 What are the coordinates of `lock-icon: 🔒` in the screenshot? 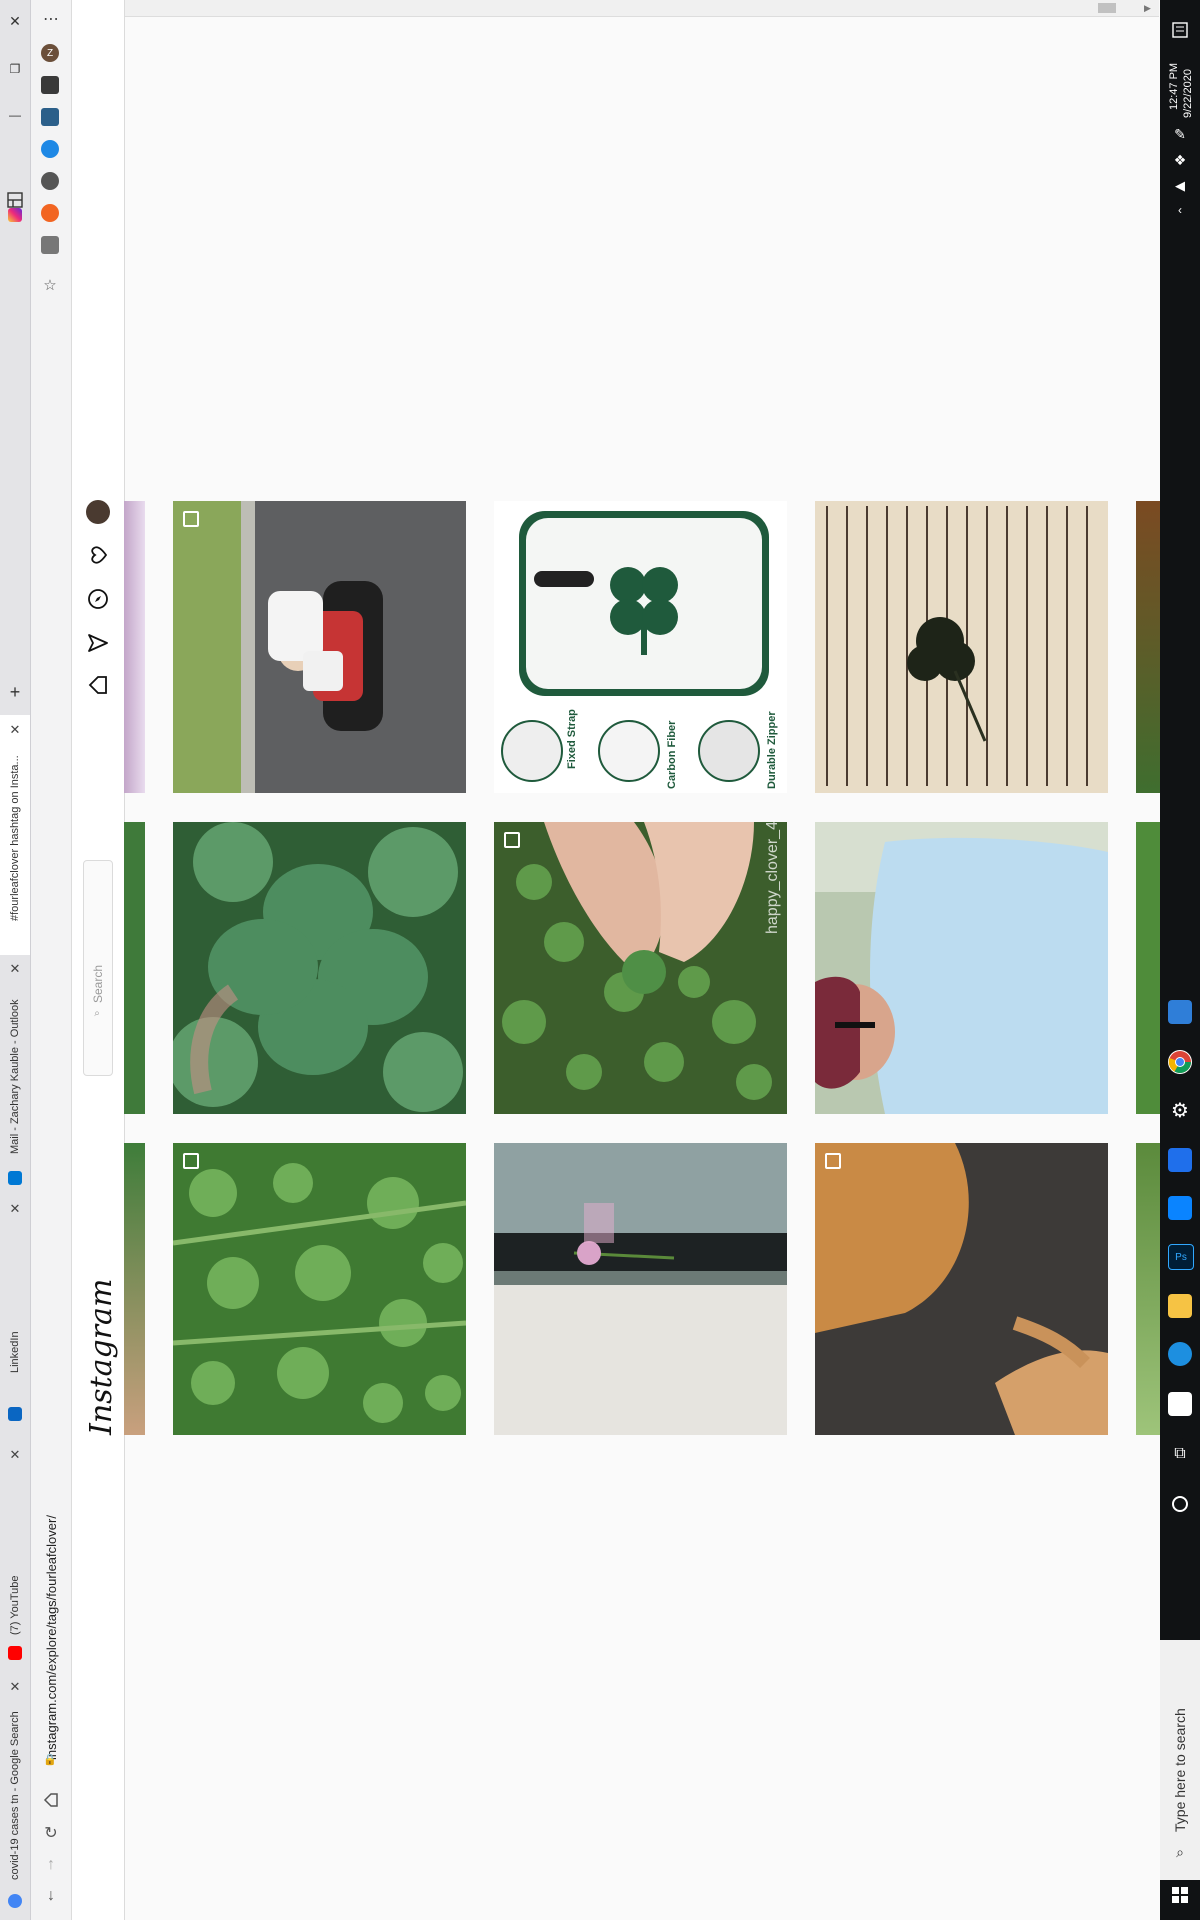 It's located at (50, 1759).